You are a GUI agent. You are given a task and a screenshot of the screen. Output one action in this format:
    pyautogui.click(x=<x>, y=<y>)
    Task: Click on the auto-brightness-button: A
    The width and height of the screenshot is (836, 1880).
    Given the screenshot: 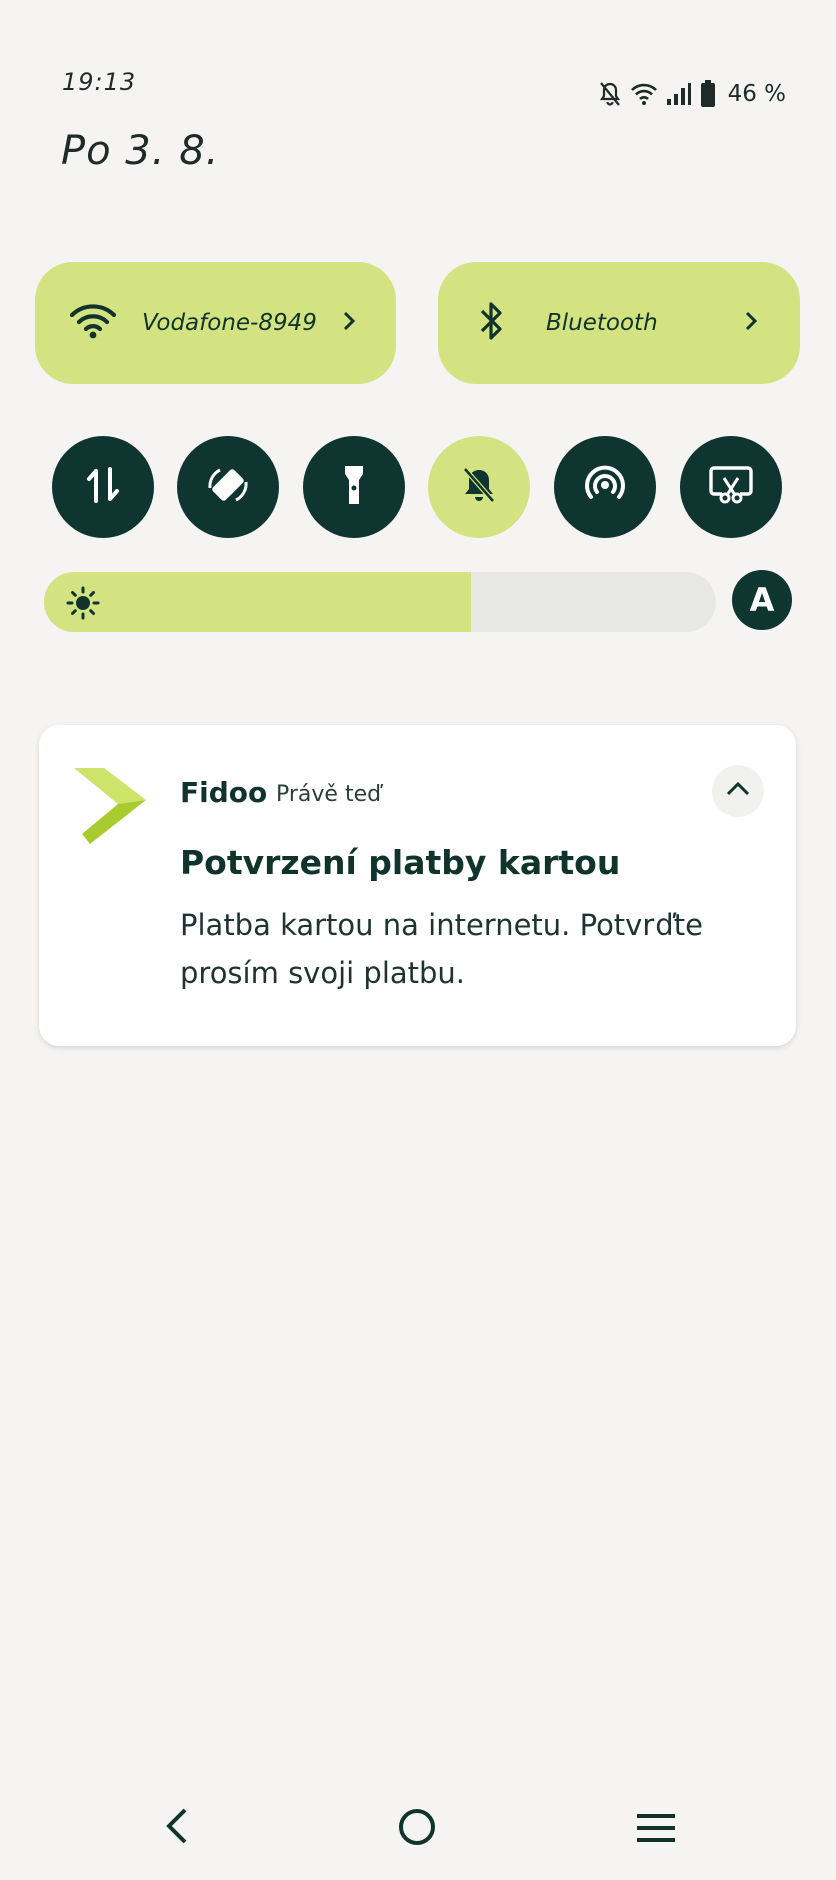 What is the action you would take?
    pyautogui.click(x=762, y=600)
    